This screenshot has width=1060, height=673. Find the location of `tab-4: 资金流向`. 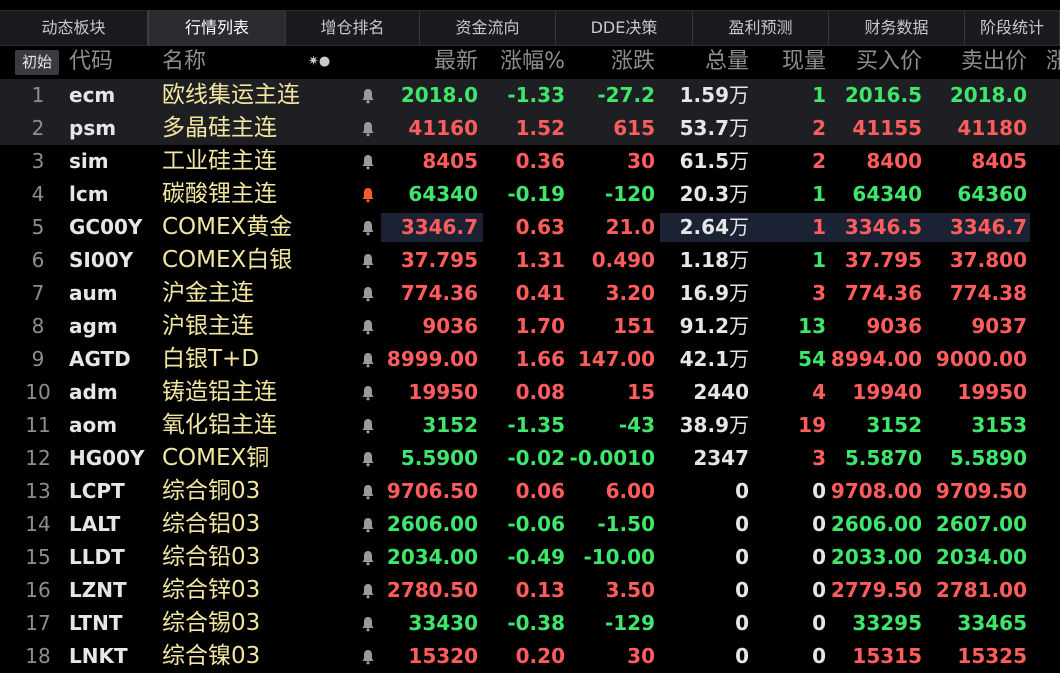

tab-4: 资金流向 is located at coordinates (488, 28).